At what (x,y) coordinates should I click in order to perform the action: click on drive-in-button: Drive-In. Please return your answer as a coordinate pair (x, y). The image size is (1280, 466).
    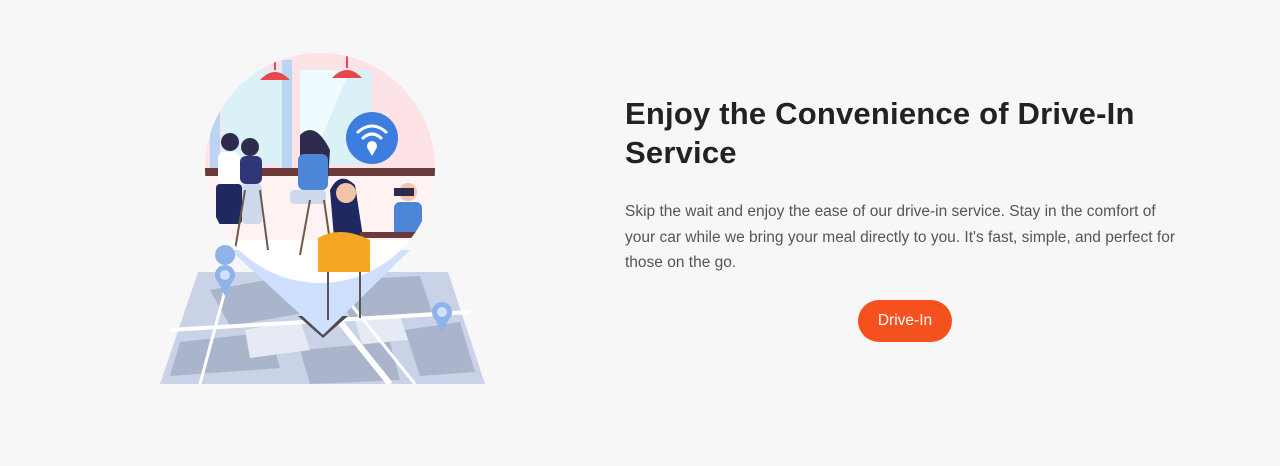
    Looking at the image, I should click on (905, 321).